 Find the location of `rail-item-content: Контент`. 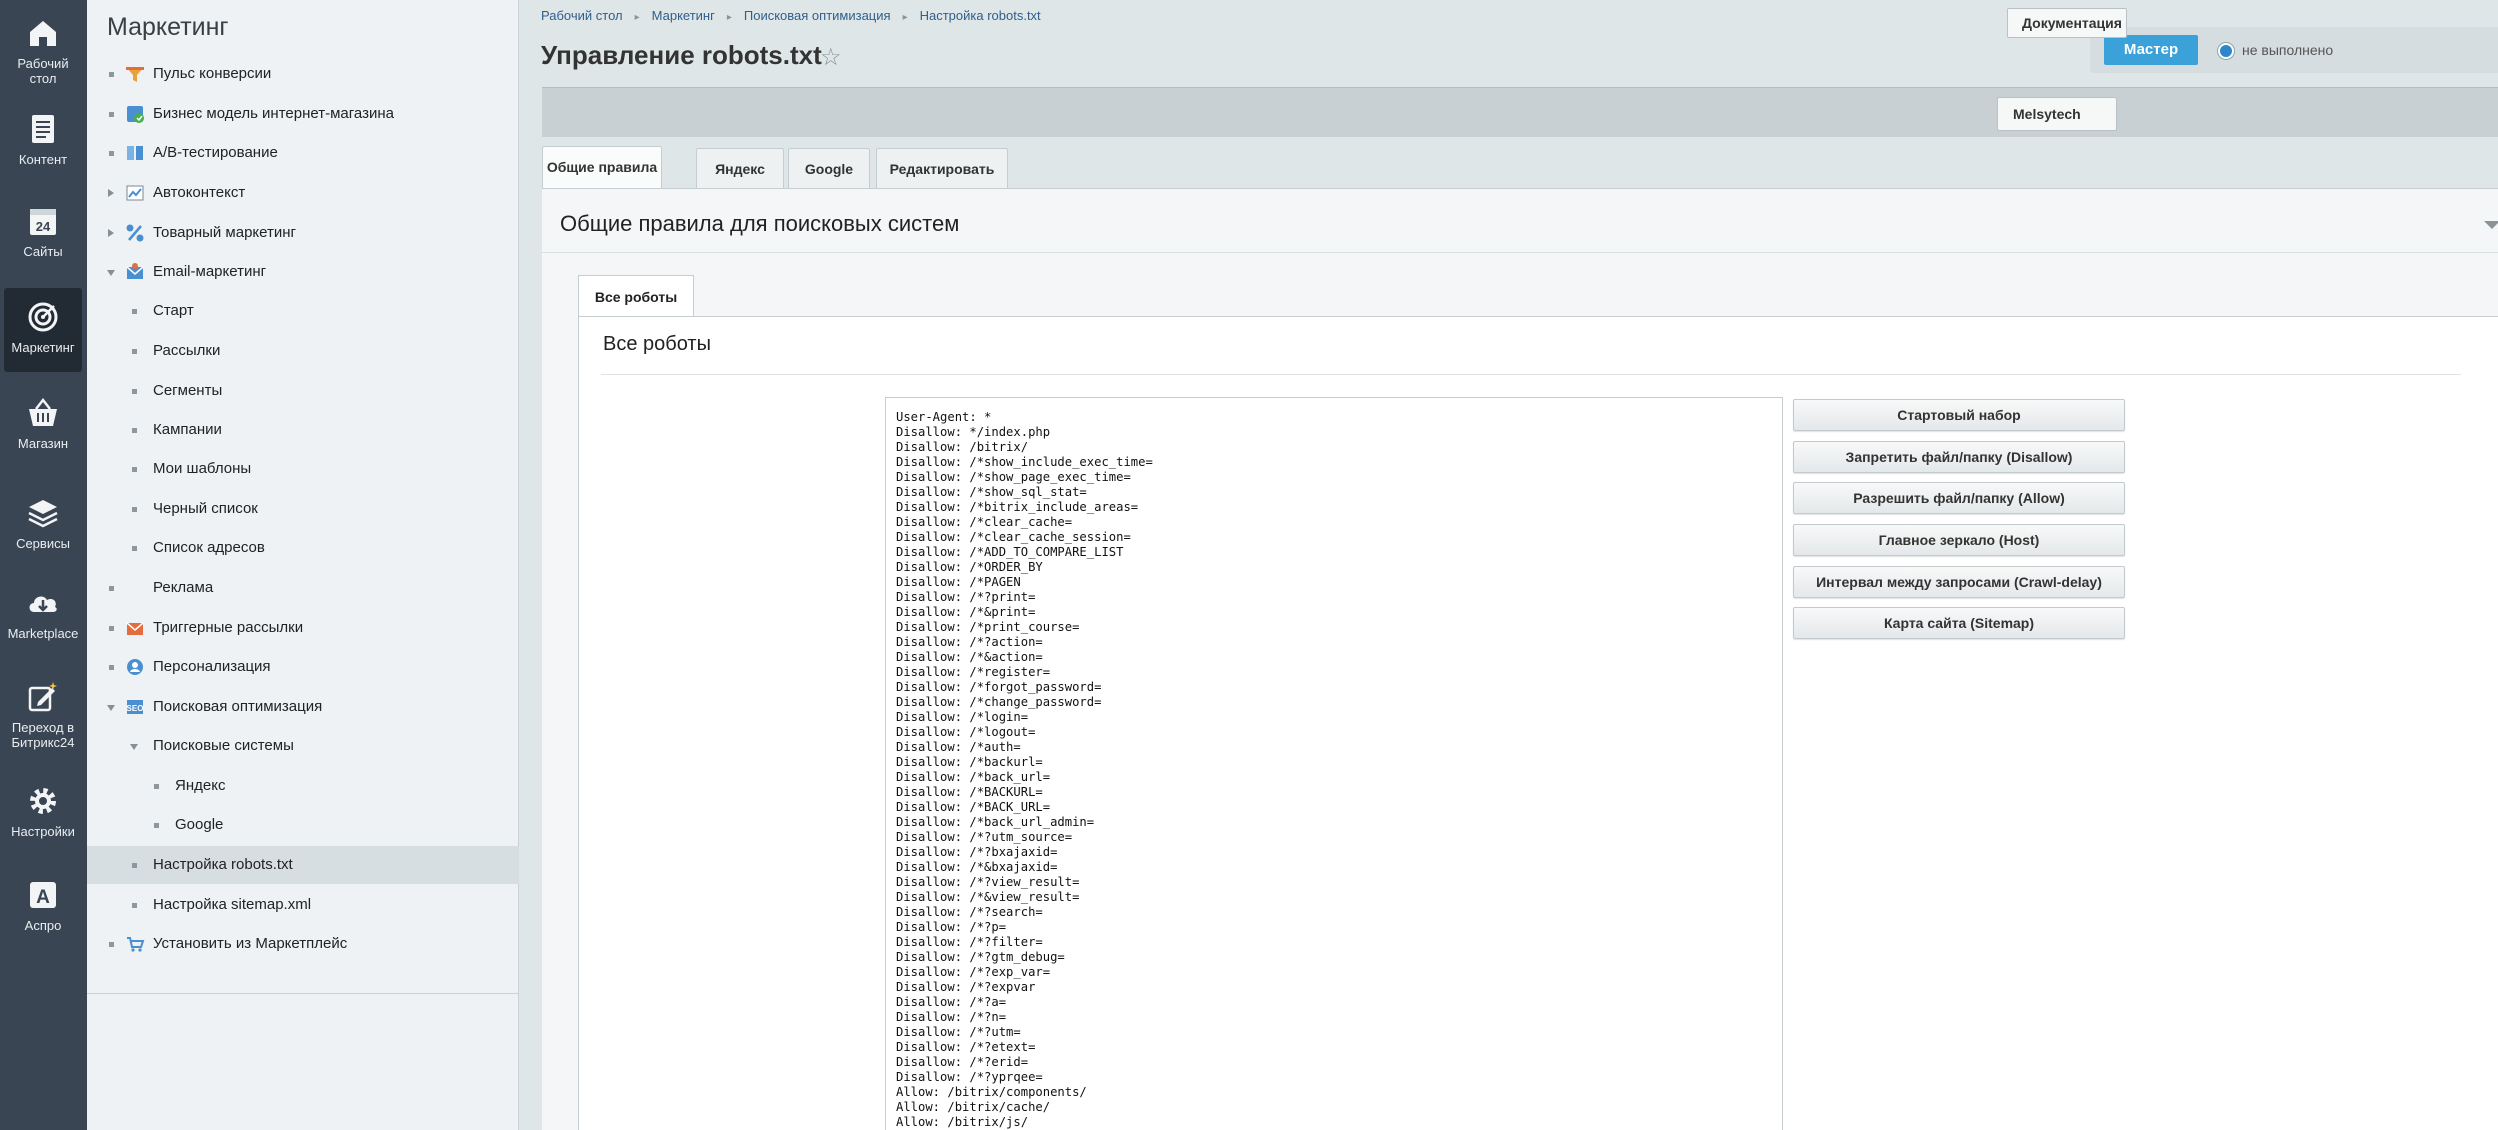

rail-item-content: Контент is located at coordinates (43, 142).